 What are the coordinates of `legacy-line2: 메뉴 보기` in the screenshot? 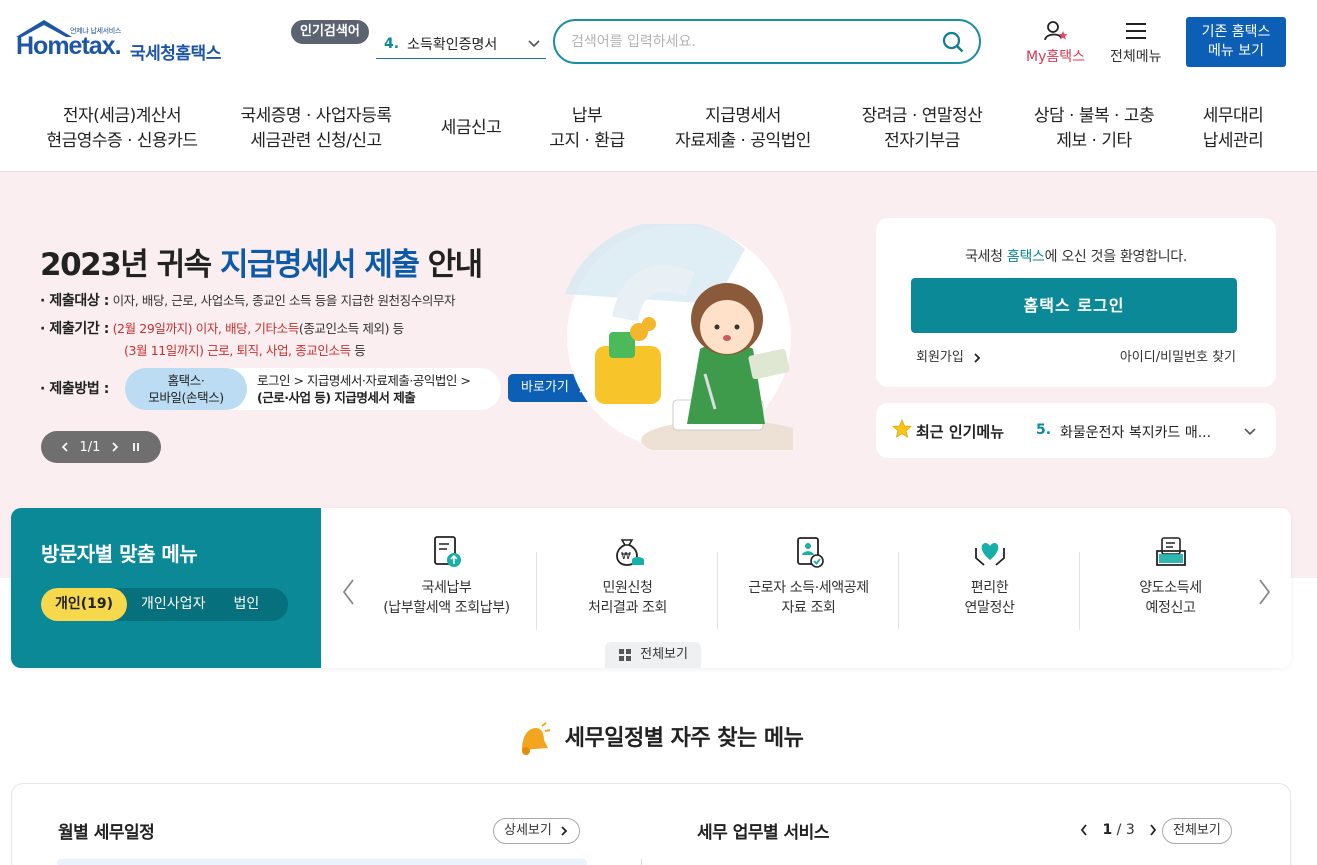 It's located at (1236, 51).